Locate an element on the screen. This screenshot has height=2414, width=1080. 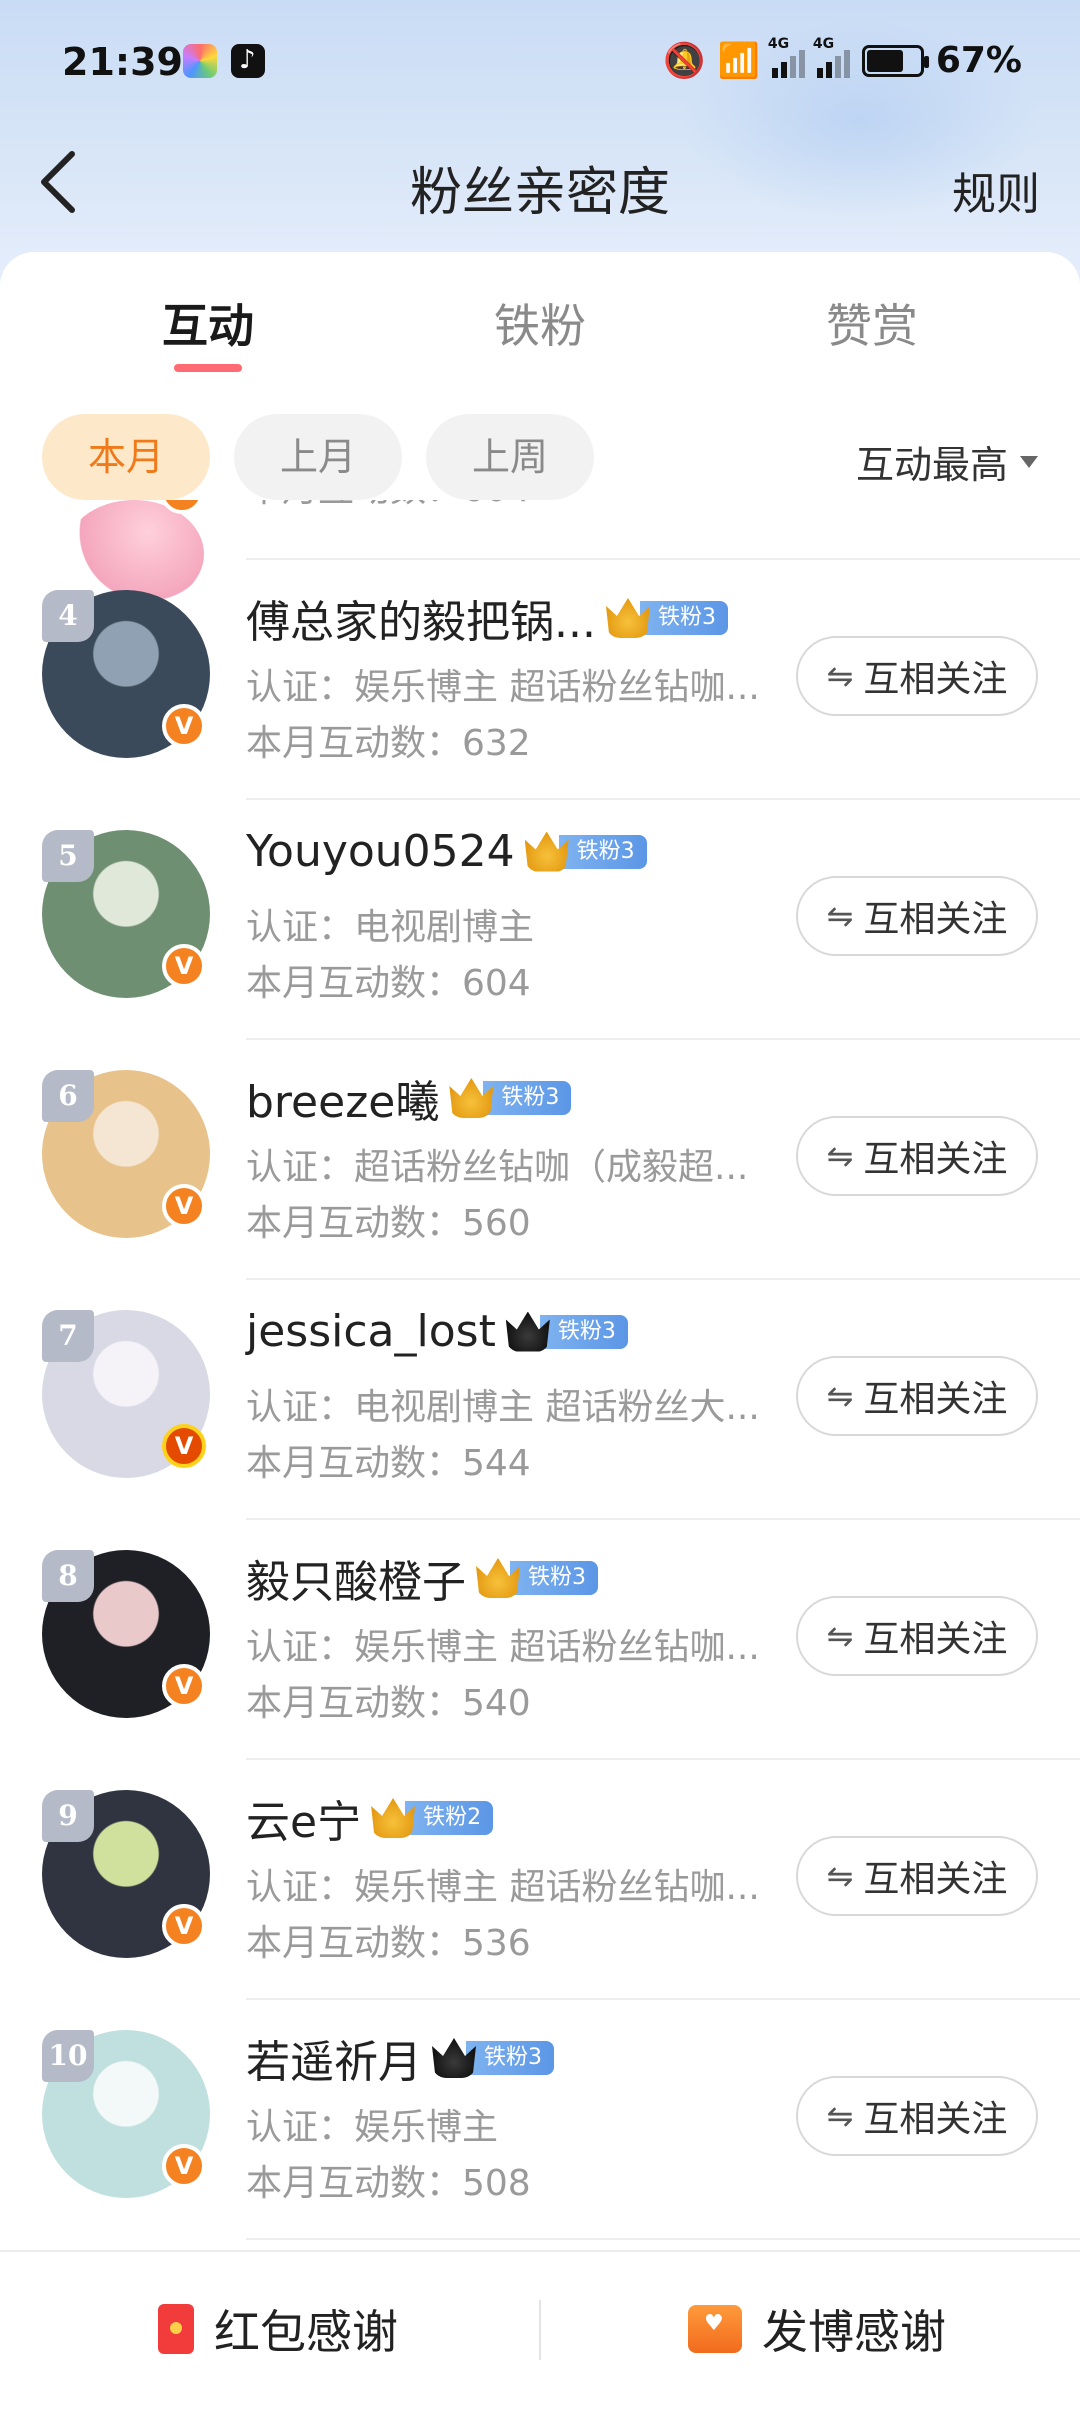
interaction-count: 本月互动数：544 is located at coordinates (388, 1463).